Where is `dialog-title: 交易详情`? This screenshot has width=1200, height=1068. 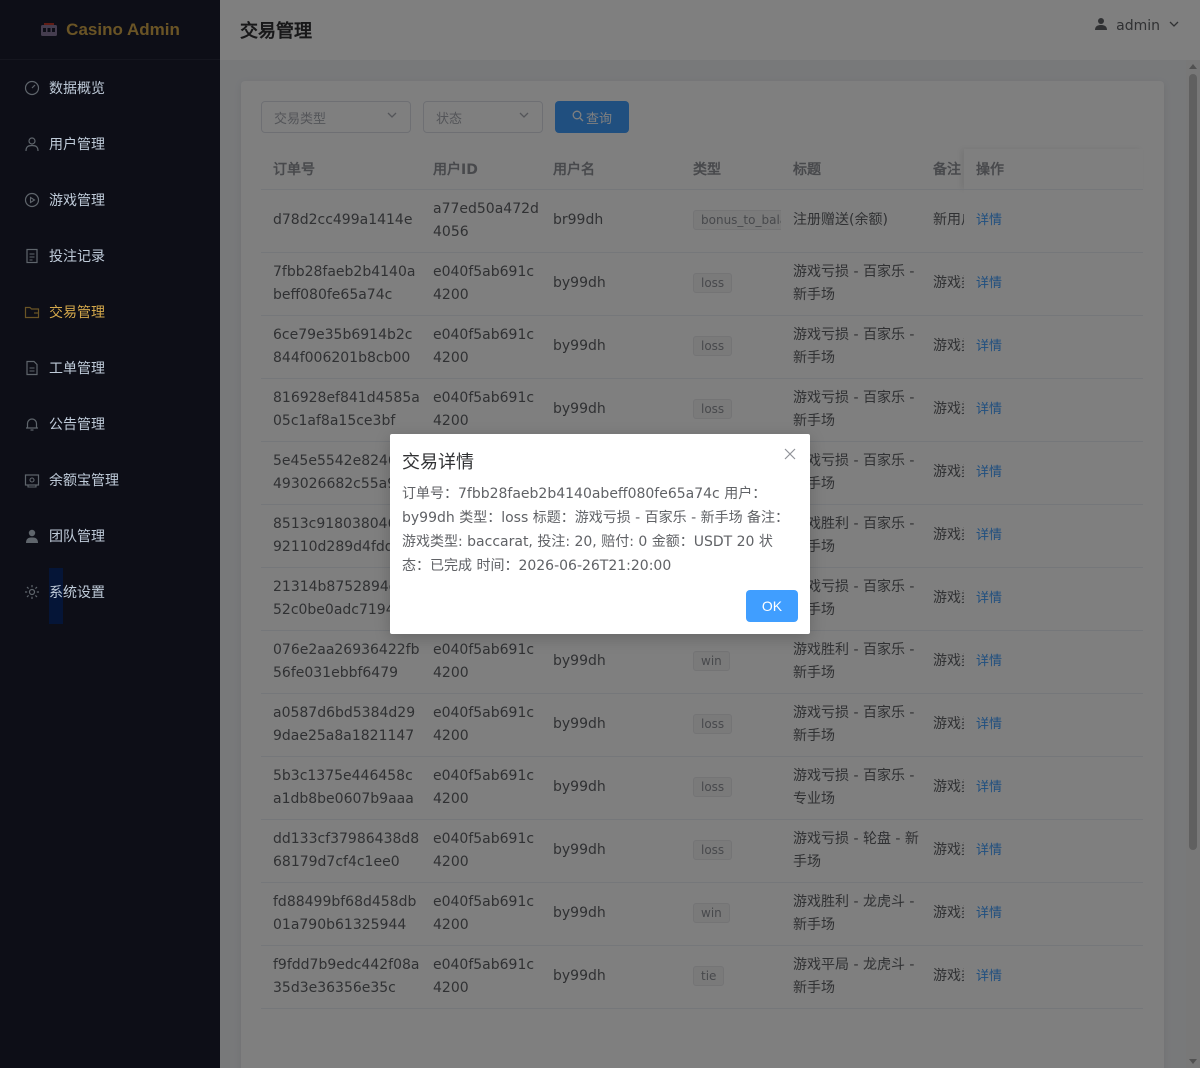
dialog-title: 交易详情 is located at coordinates (438, 462).